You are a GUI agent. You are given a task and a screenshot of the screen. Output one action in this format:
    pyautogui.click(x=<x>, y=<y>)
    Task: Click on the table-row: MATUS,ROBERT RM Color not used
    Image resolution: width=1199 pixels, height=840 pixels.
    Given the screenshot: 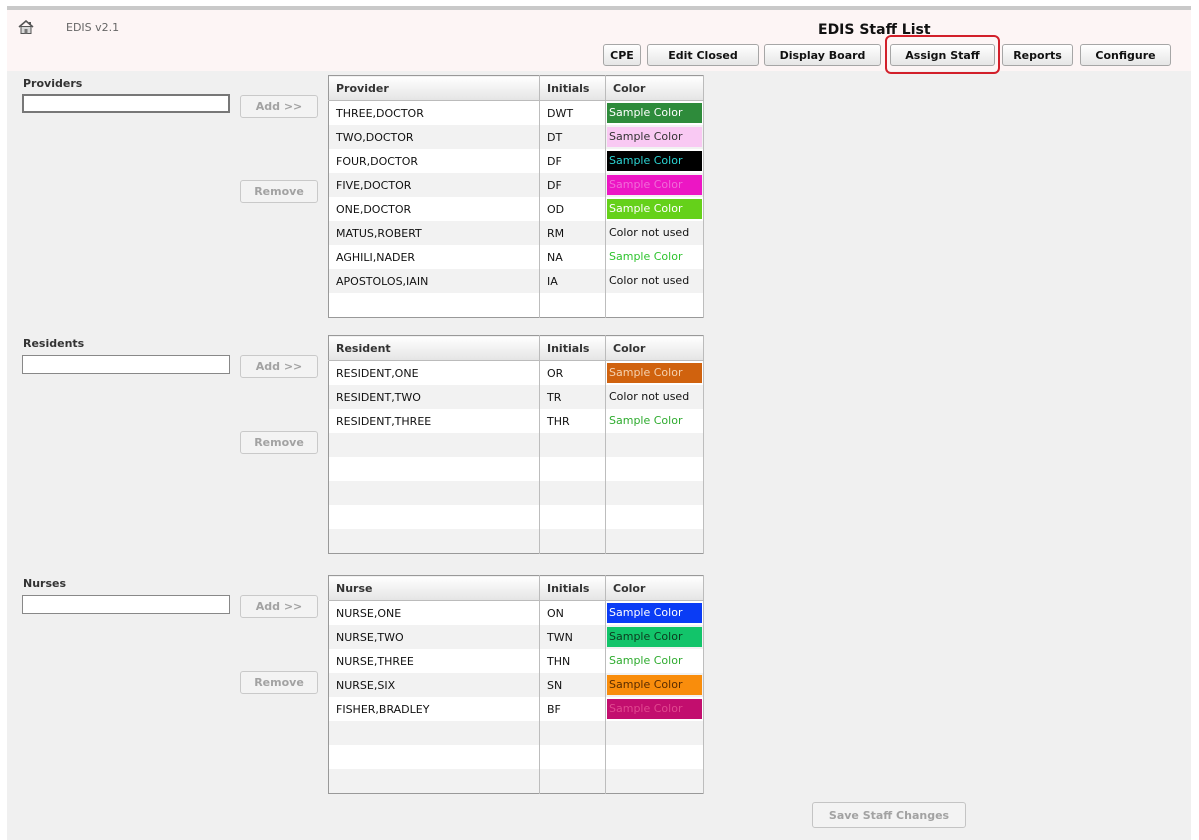 What is the action you would take?
    pyautogui.click(x=516, y=233)
    